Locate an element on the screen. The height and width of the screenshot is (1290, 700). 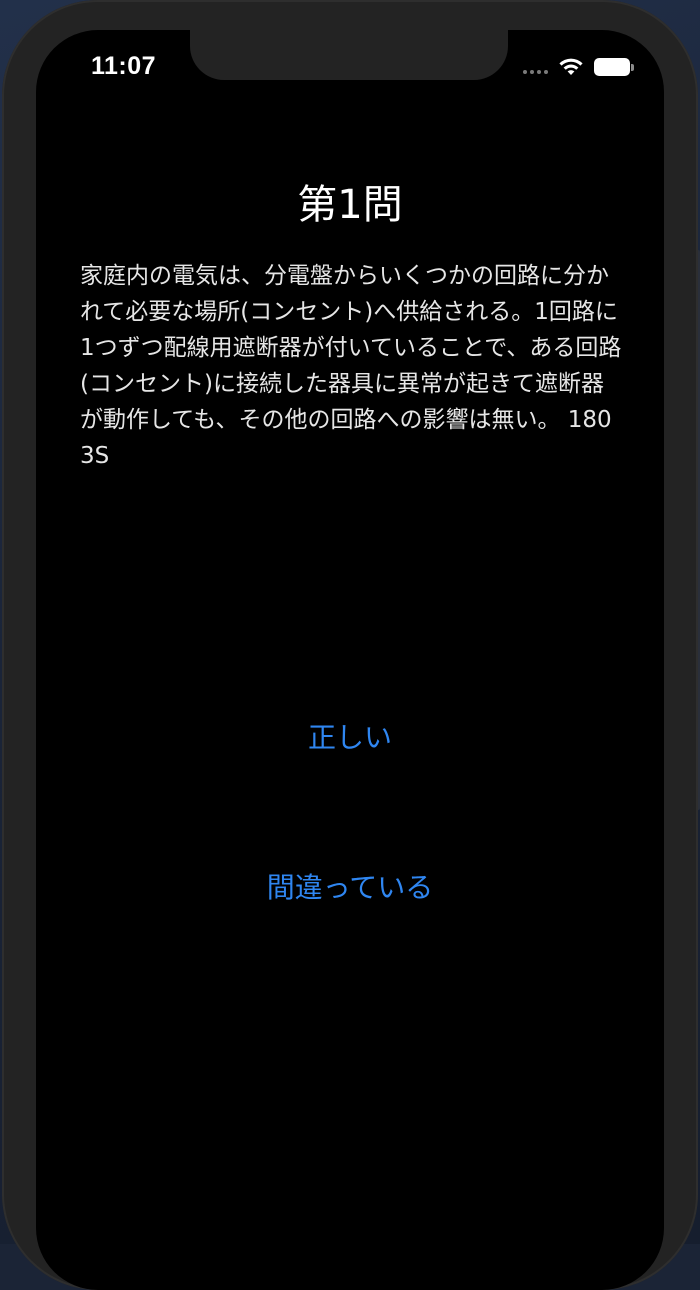
wifi-icon is located at coordinates (571, 66).